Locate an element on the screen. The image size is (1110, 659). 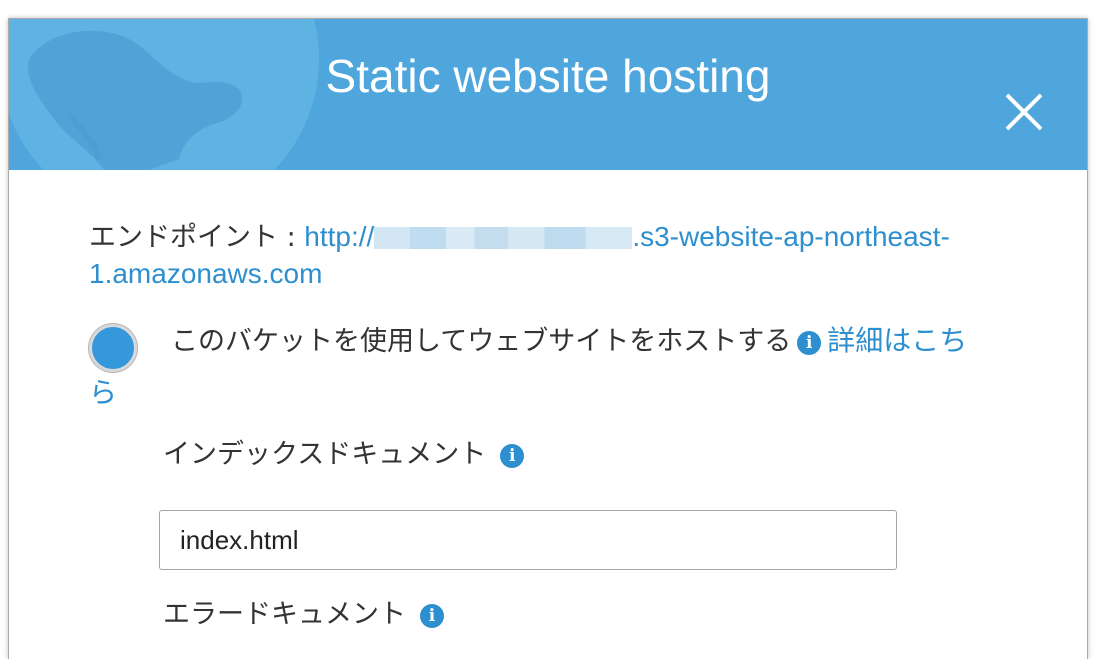
host-website-radio is located at coordinates (113, 348).